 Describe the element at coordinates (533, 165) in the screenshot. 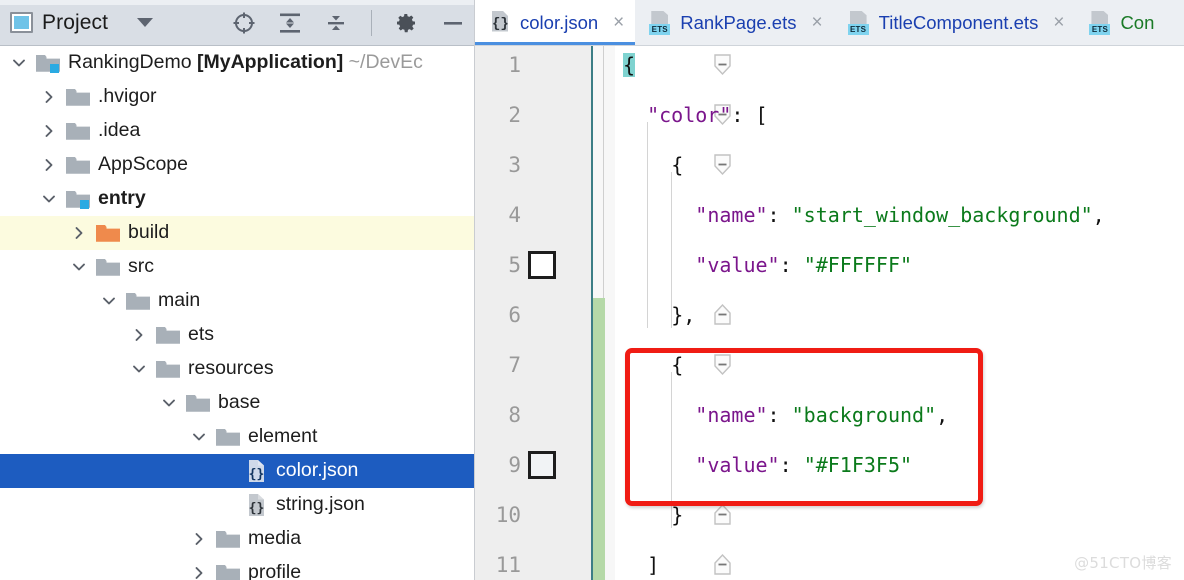

I see `gutter-line: 3` at that location.